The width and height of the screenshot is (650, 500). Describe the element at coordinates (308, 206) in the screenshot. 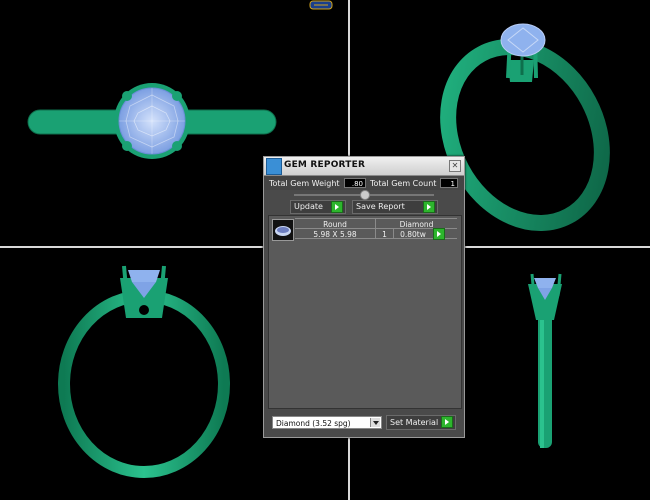

I see `update-button-label: Update` at that location.